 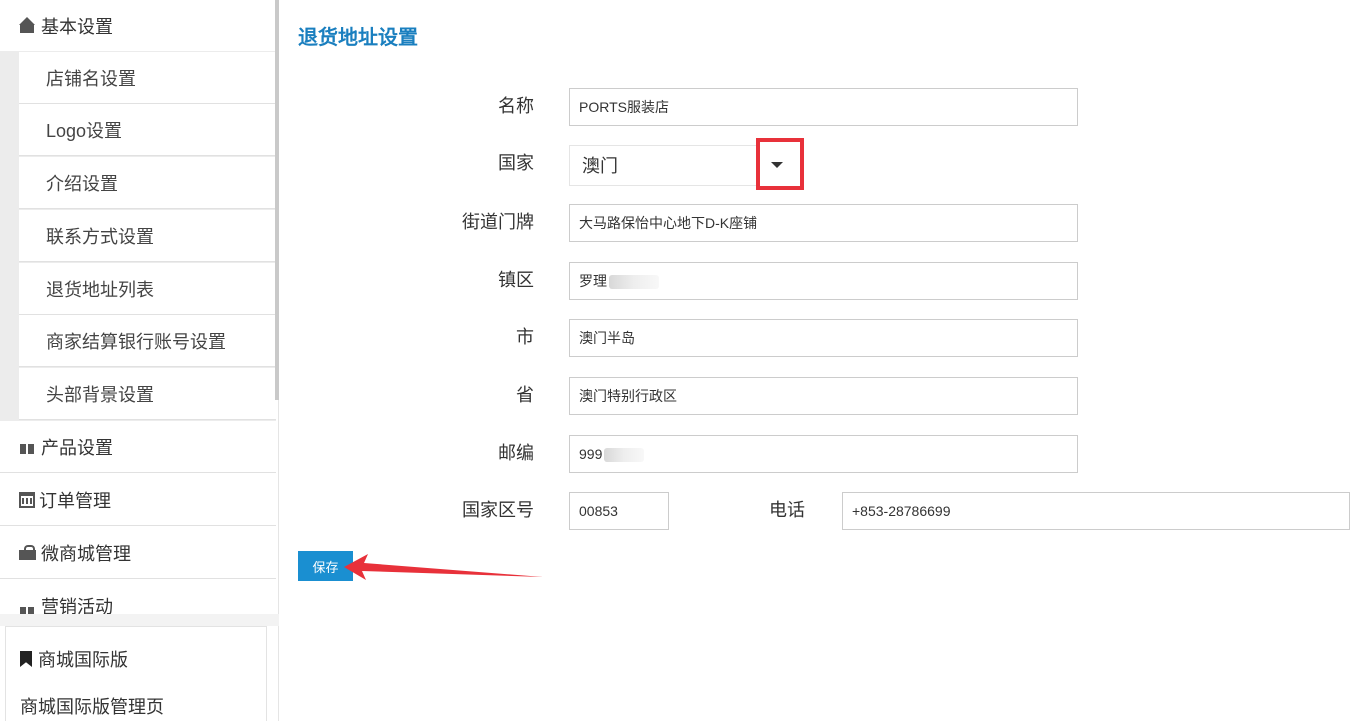 What do you see at coordinates (516, 280) in the screenshot?
I see `district-label: 镇区` at bounding box center [516, 280].